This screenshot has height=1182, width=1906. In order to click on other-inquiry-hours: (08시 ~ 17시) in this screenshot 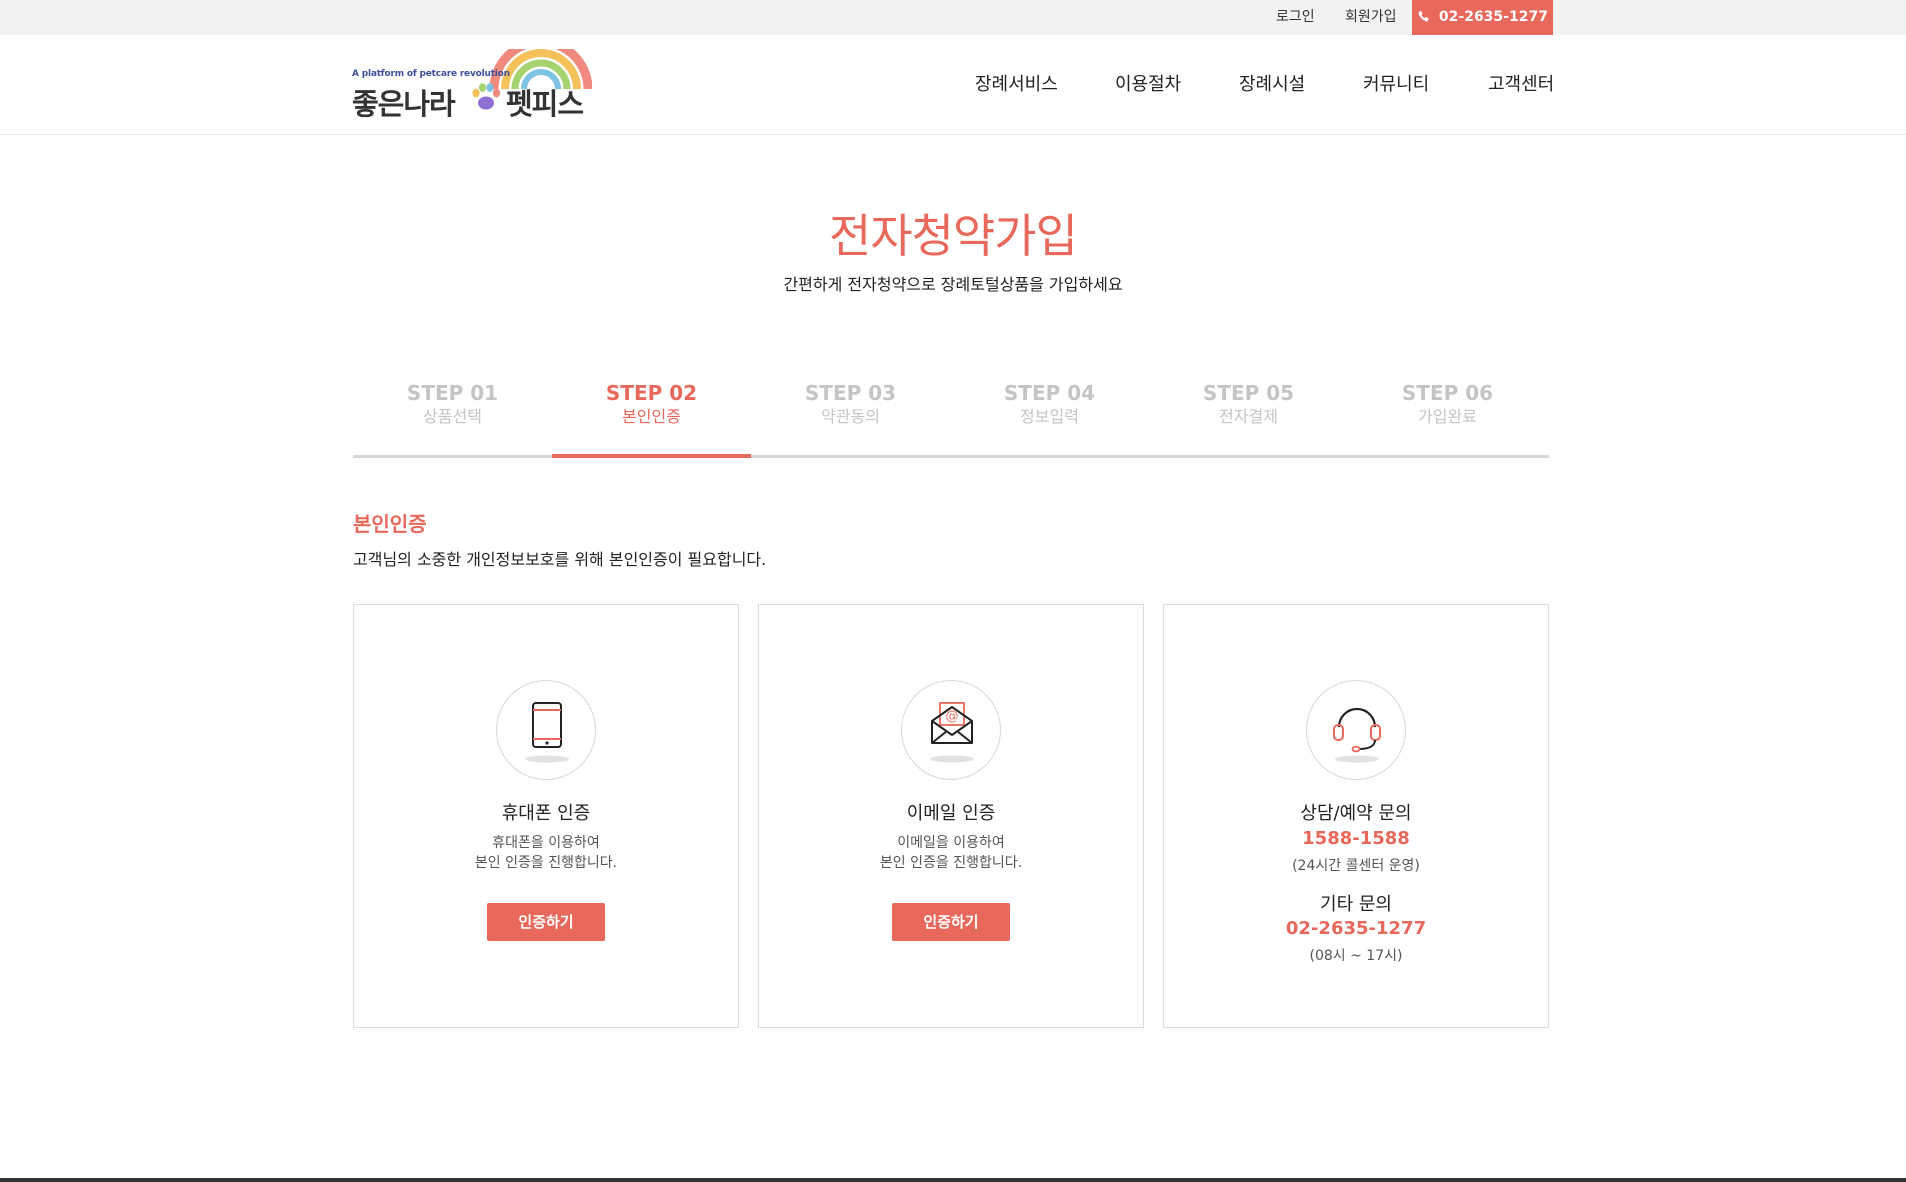, I will do `click(1356, 956)`.